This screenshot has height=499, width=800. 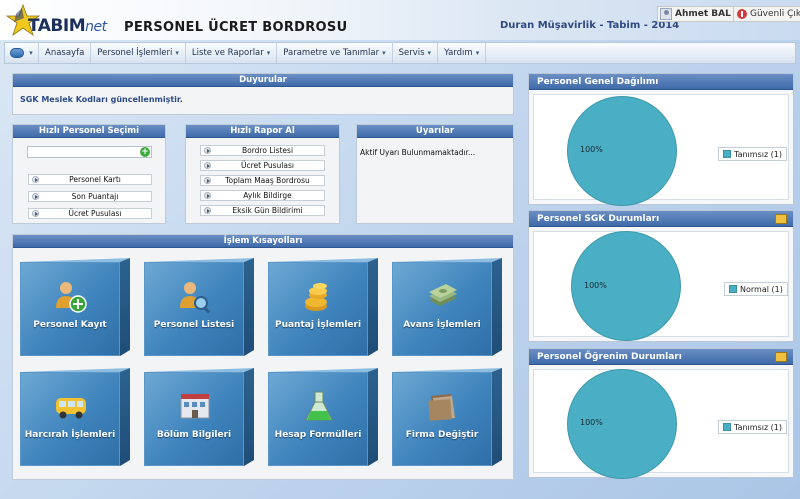 I want to click on home-icon, so click(x=17, y=53).